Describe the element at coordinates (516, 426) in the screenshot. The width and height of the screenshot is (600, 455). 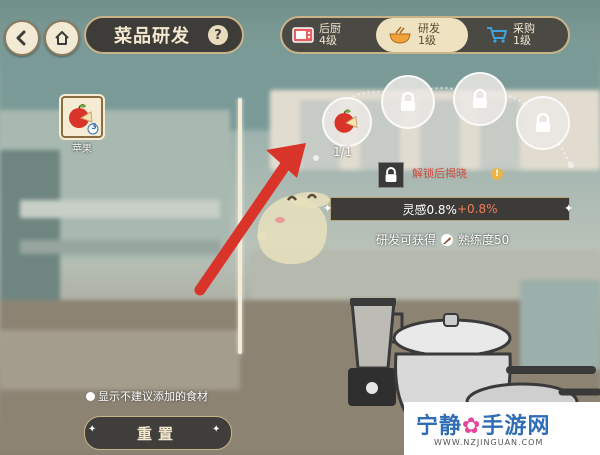
I see `watermark-main-suffix: 手游网` at that location.